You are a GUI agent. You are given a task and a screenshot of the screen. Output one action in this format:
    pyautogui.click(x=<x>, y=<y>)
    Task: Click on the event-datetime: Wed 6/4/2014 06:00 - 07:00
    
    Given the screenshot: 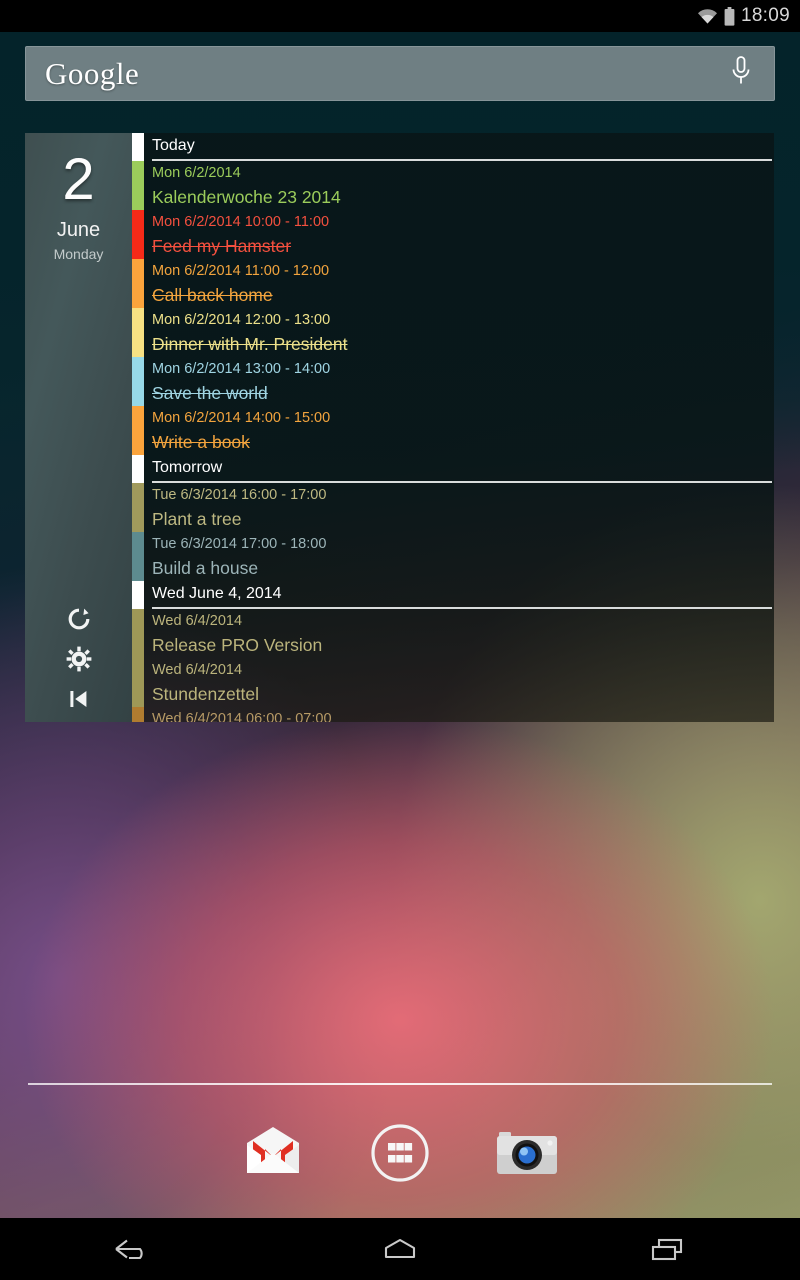 What is the action you would take?
    pyautogui.click(x=242, y=716)
    